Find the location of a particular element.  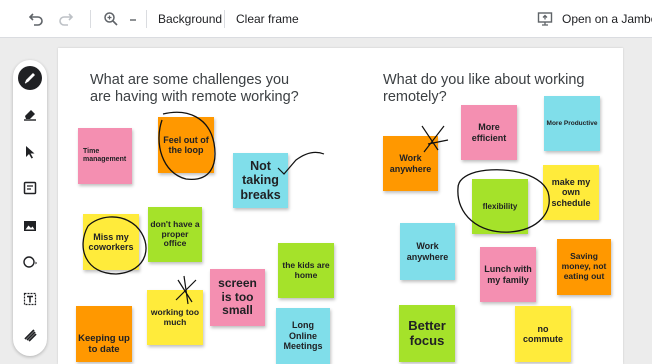

sticky-note: Saving money, not eating out is located at coordinates (584, 267).